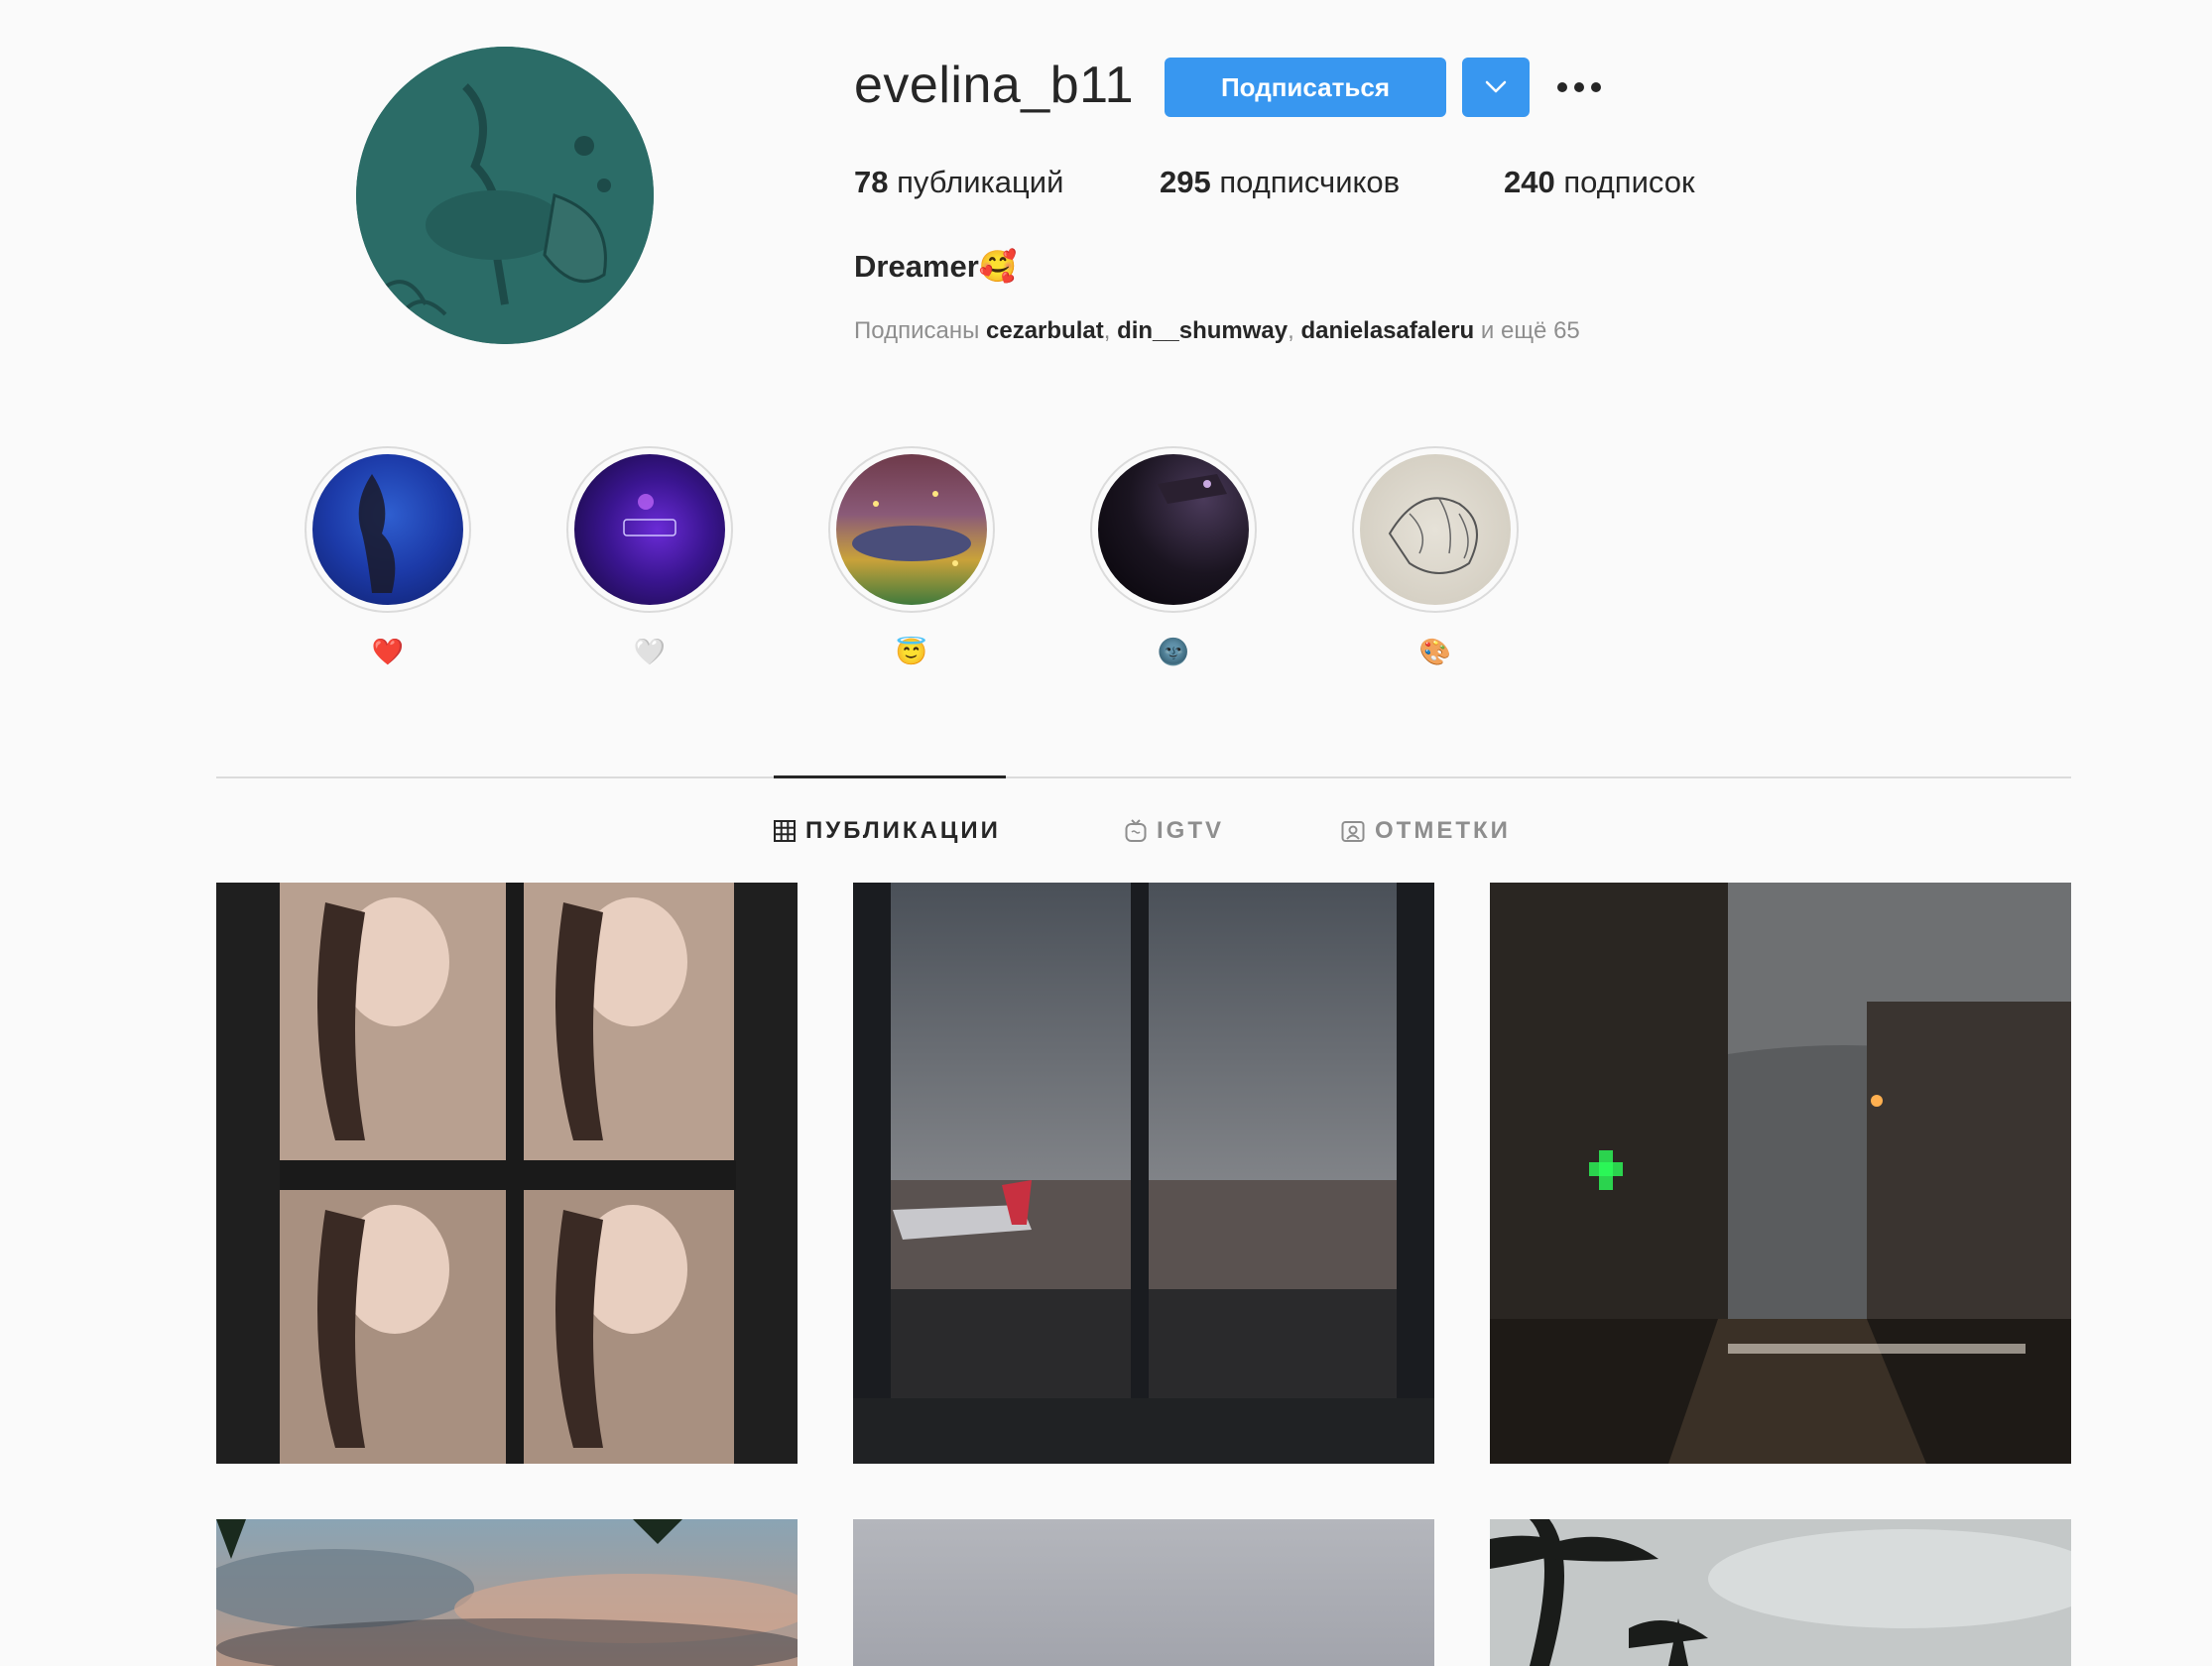 The height and width of the screenshot is (1666, 2212). I want to click on followed-by-prefix: Подписаны, so click(917, 330).